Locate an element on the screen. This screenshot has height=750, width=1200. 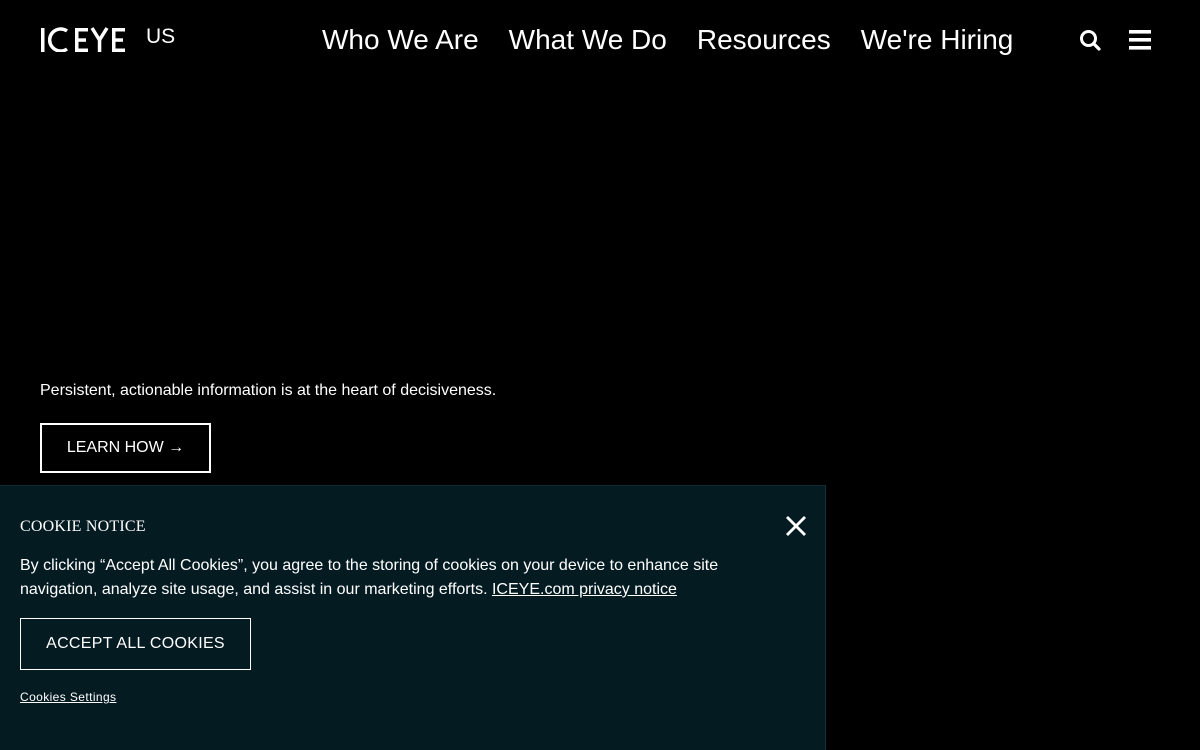
hamburger-menu-icon is located at coordinates (1140, 40).